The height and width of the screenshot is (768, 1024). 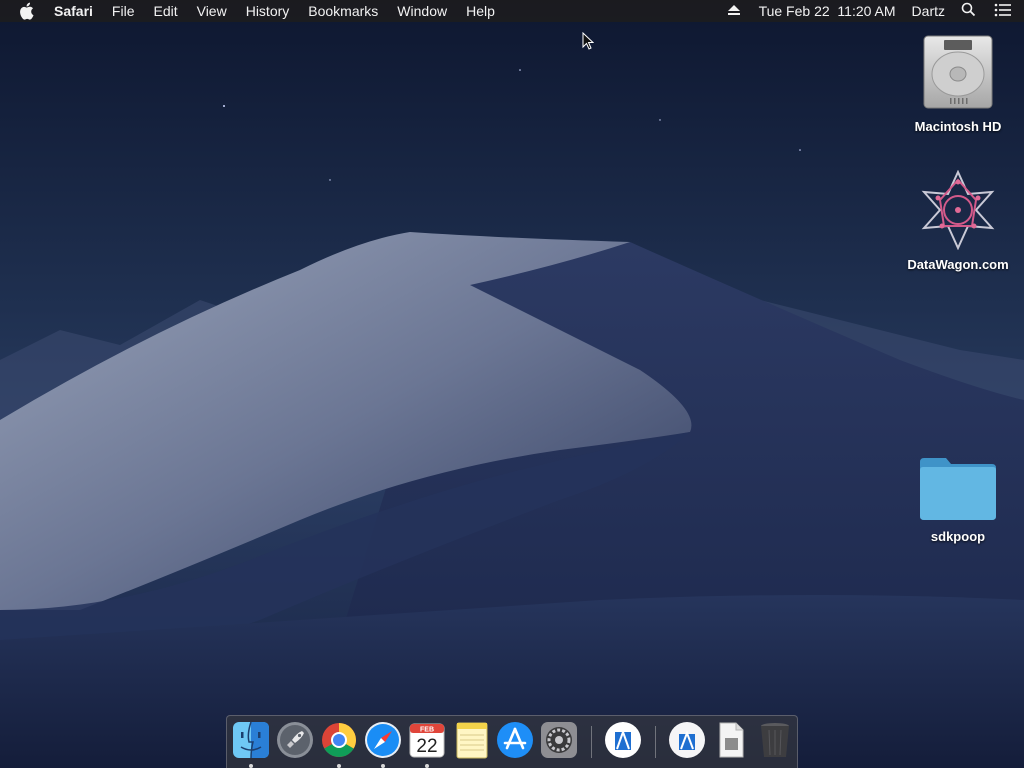 What do you see at coordinates (958, 74) in the screenshot?
I see `hard-drive-icon` at bounding box center [958, 74].